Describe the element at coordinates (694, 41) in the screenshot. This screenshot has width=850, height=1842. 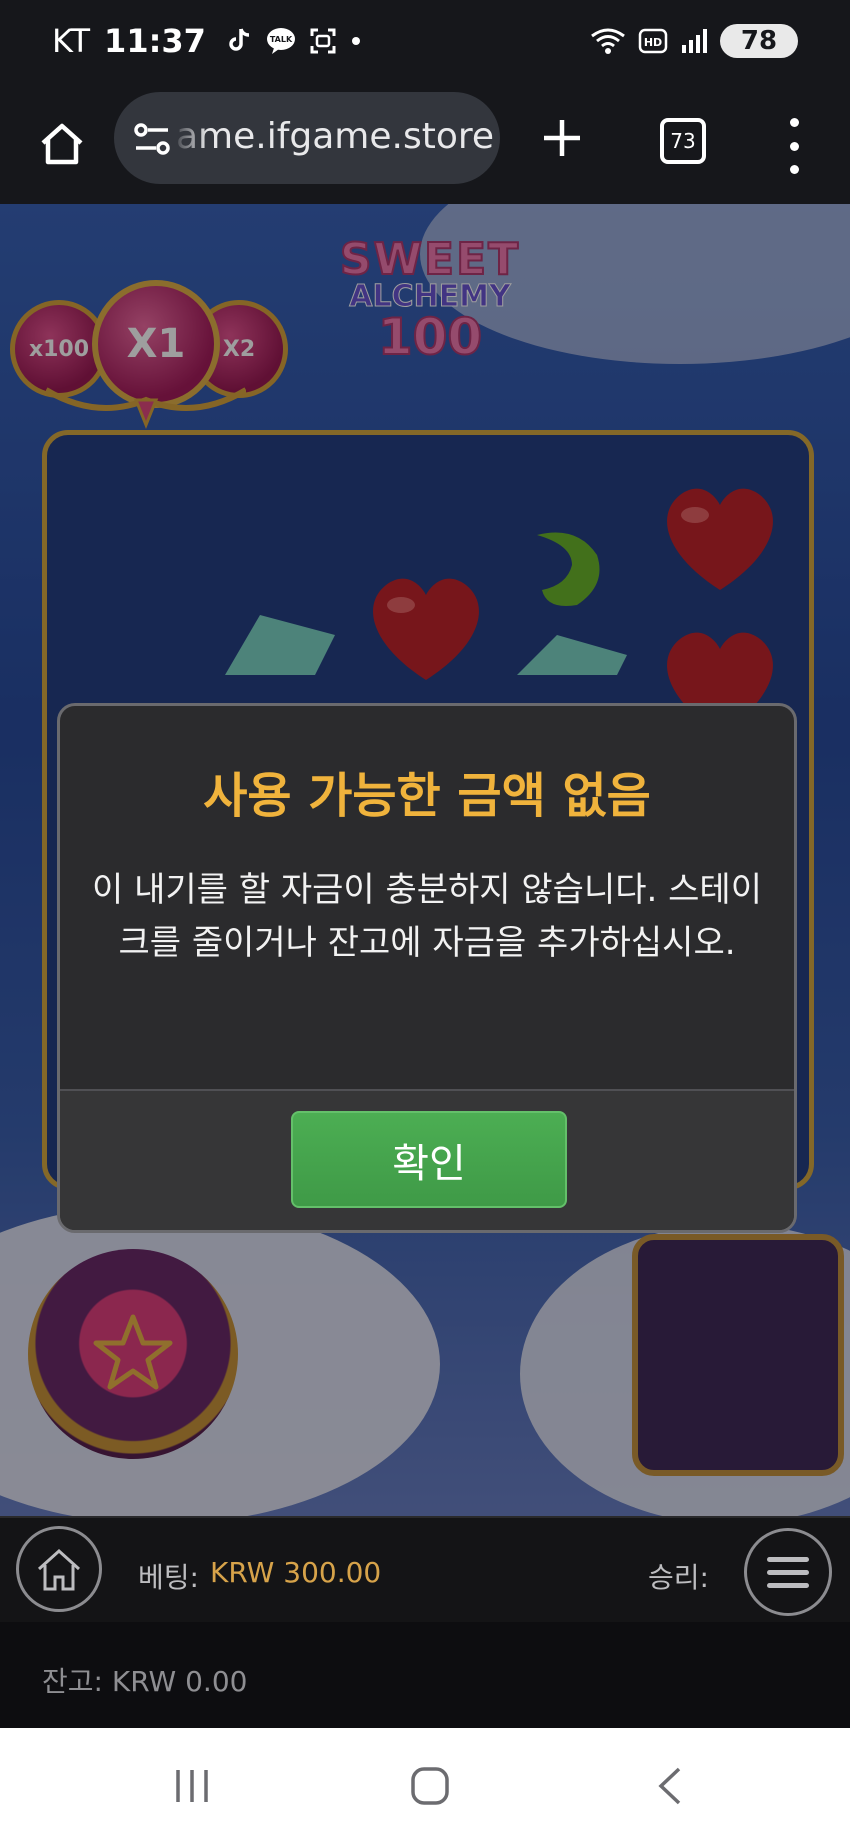
I see `signal-icon` at that location.